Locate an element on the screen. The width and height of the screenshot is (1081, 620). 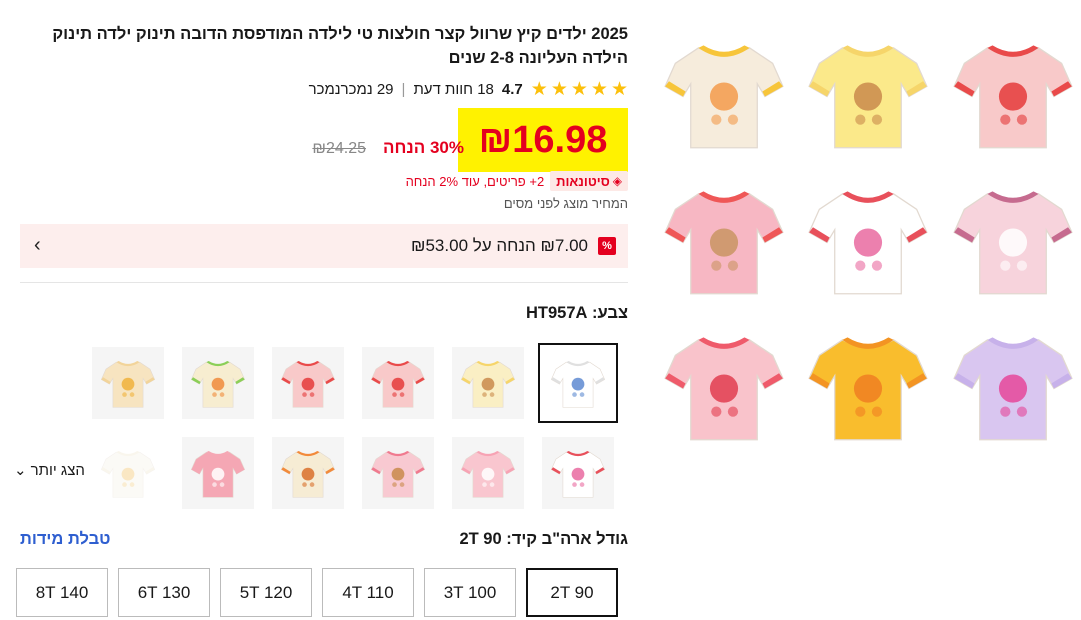
show-more-button: הצג יותר ⌄ is located at coordinates (49, 470).